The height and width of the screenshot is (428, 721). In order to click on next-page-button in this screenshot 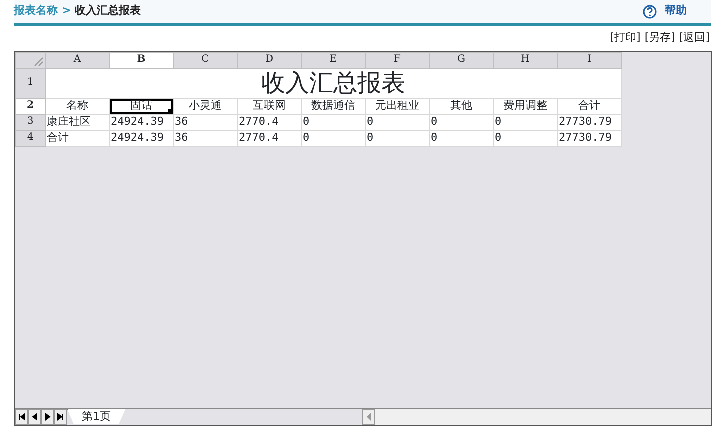, I will do `click(47, 416)`.